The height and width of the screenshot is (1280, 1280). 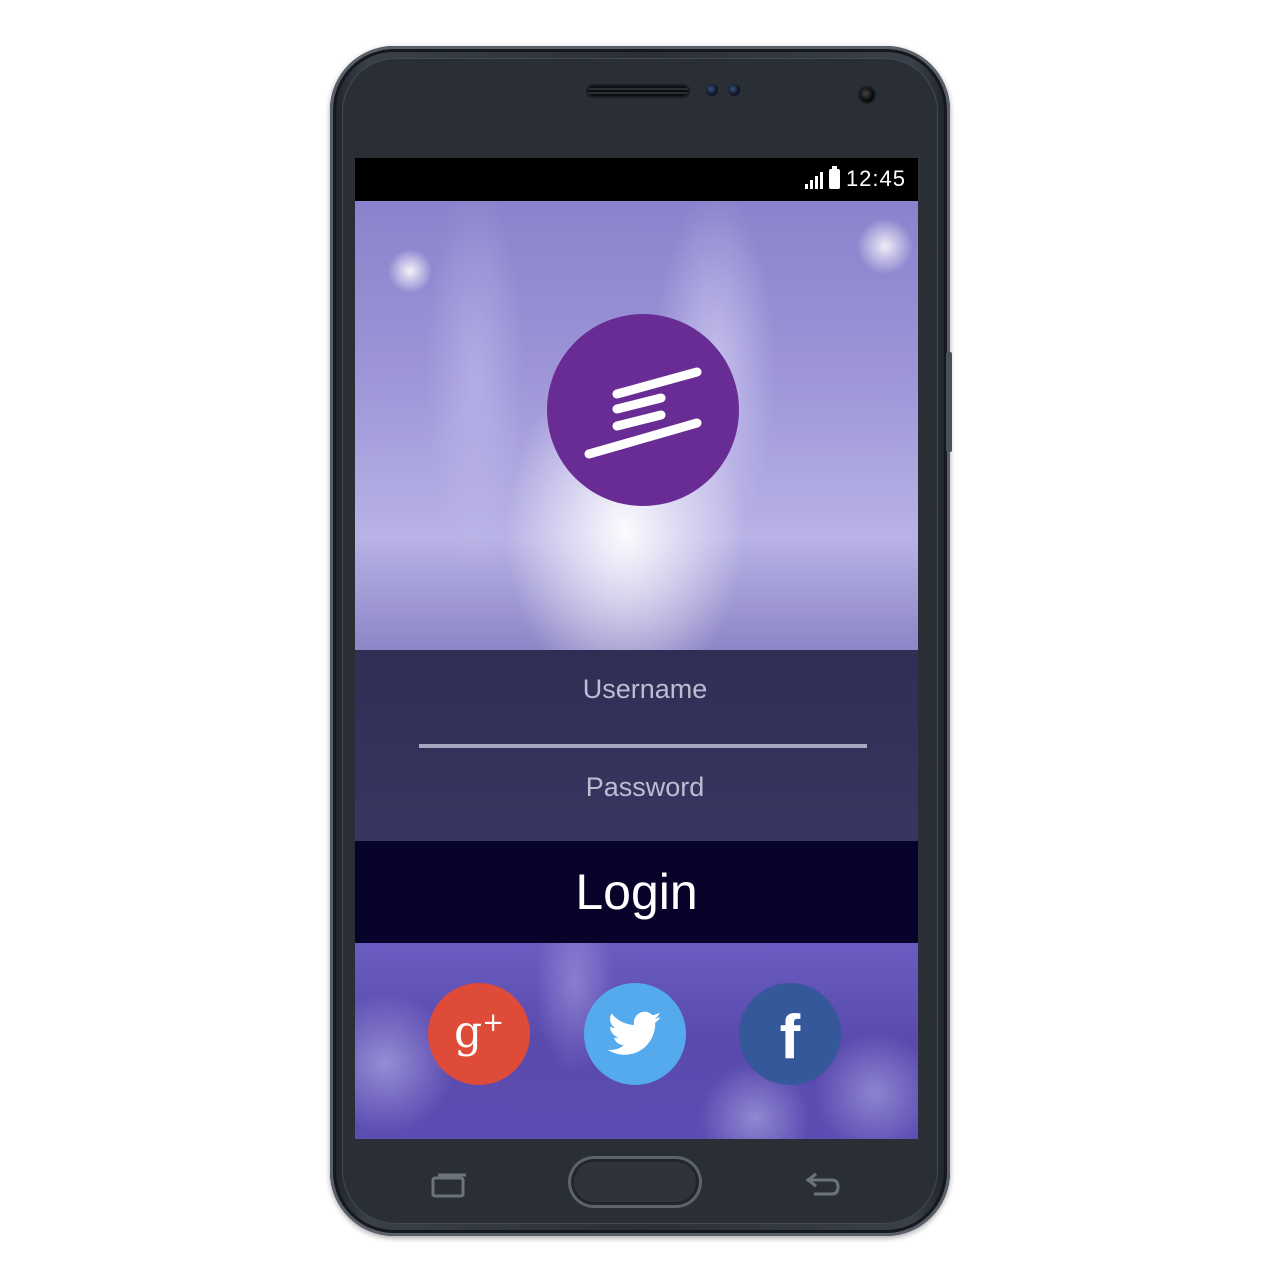 I want to click on status-time: 12:45, so click(x=875, y=178).